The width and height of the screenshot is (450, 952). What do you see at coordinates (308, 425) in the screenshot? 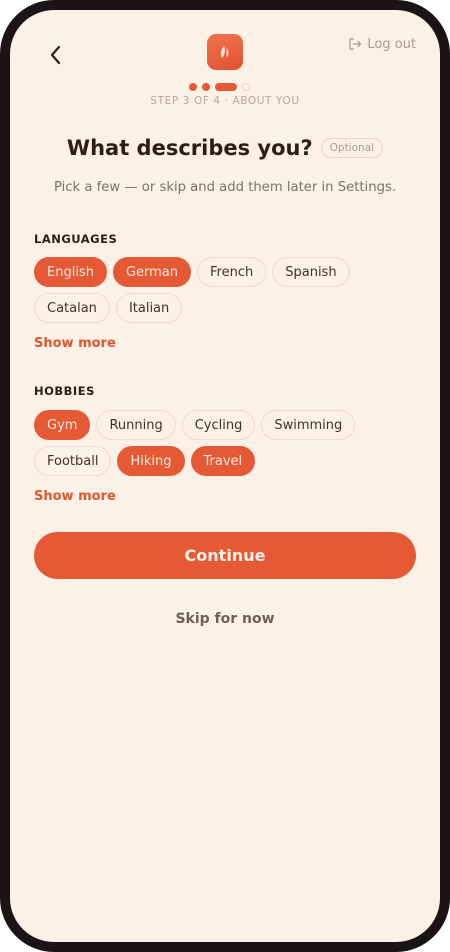
I see `chip-swimming: Swimming` at bounding box center [308, 425].